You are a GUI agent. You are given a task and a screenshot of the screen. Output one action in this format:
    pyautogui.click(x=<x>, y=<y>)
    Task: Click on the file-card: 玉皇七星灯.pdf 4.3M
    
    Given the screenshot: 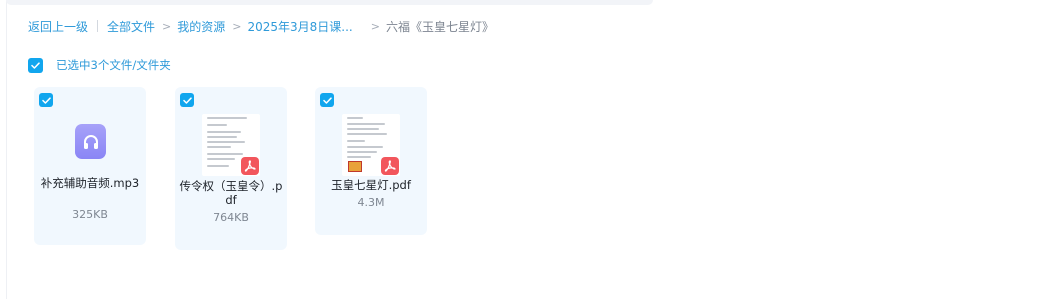 What is the action you would take?
    pyautogui.click(x=371, y=161)
    